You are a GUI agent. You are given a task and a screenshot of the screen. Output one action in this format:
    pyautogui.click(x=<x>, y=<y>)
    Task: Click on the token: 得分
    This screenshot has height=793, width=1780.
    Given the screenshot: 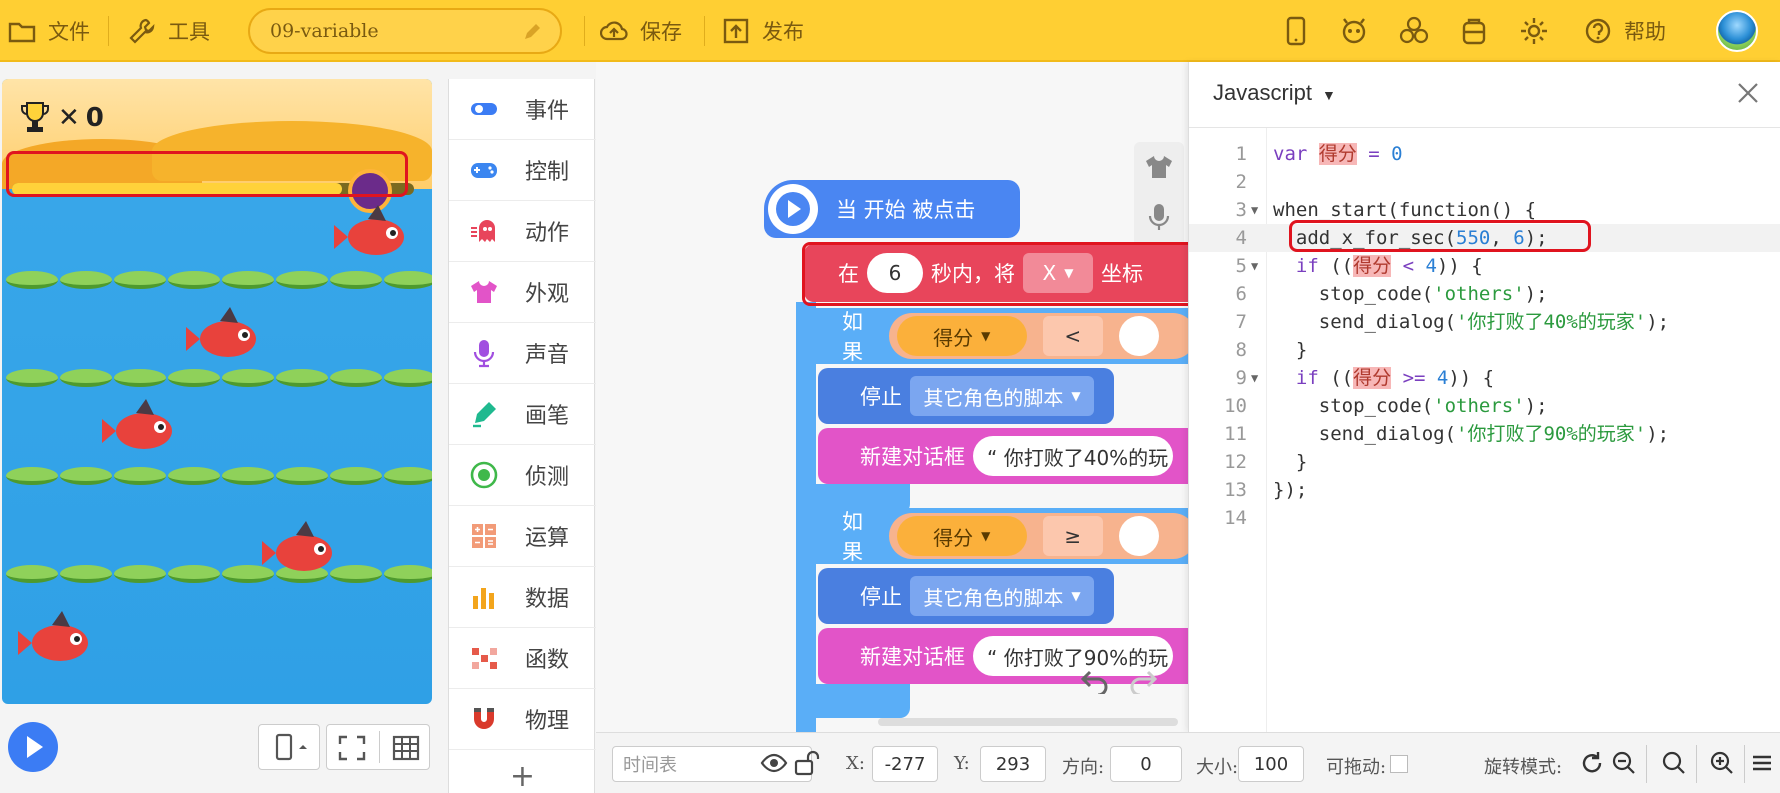 What is the action you would take?
    pyautogui.click(x=1372, y=266)
    